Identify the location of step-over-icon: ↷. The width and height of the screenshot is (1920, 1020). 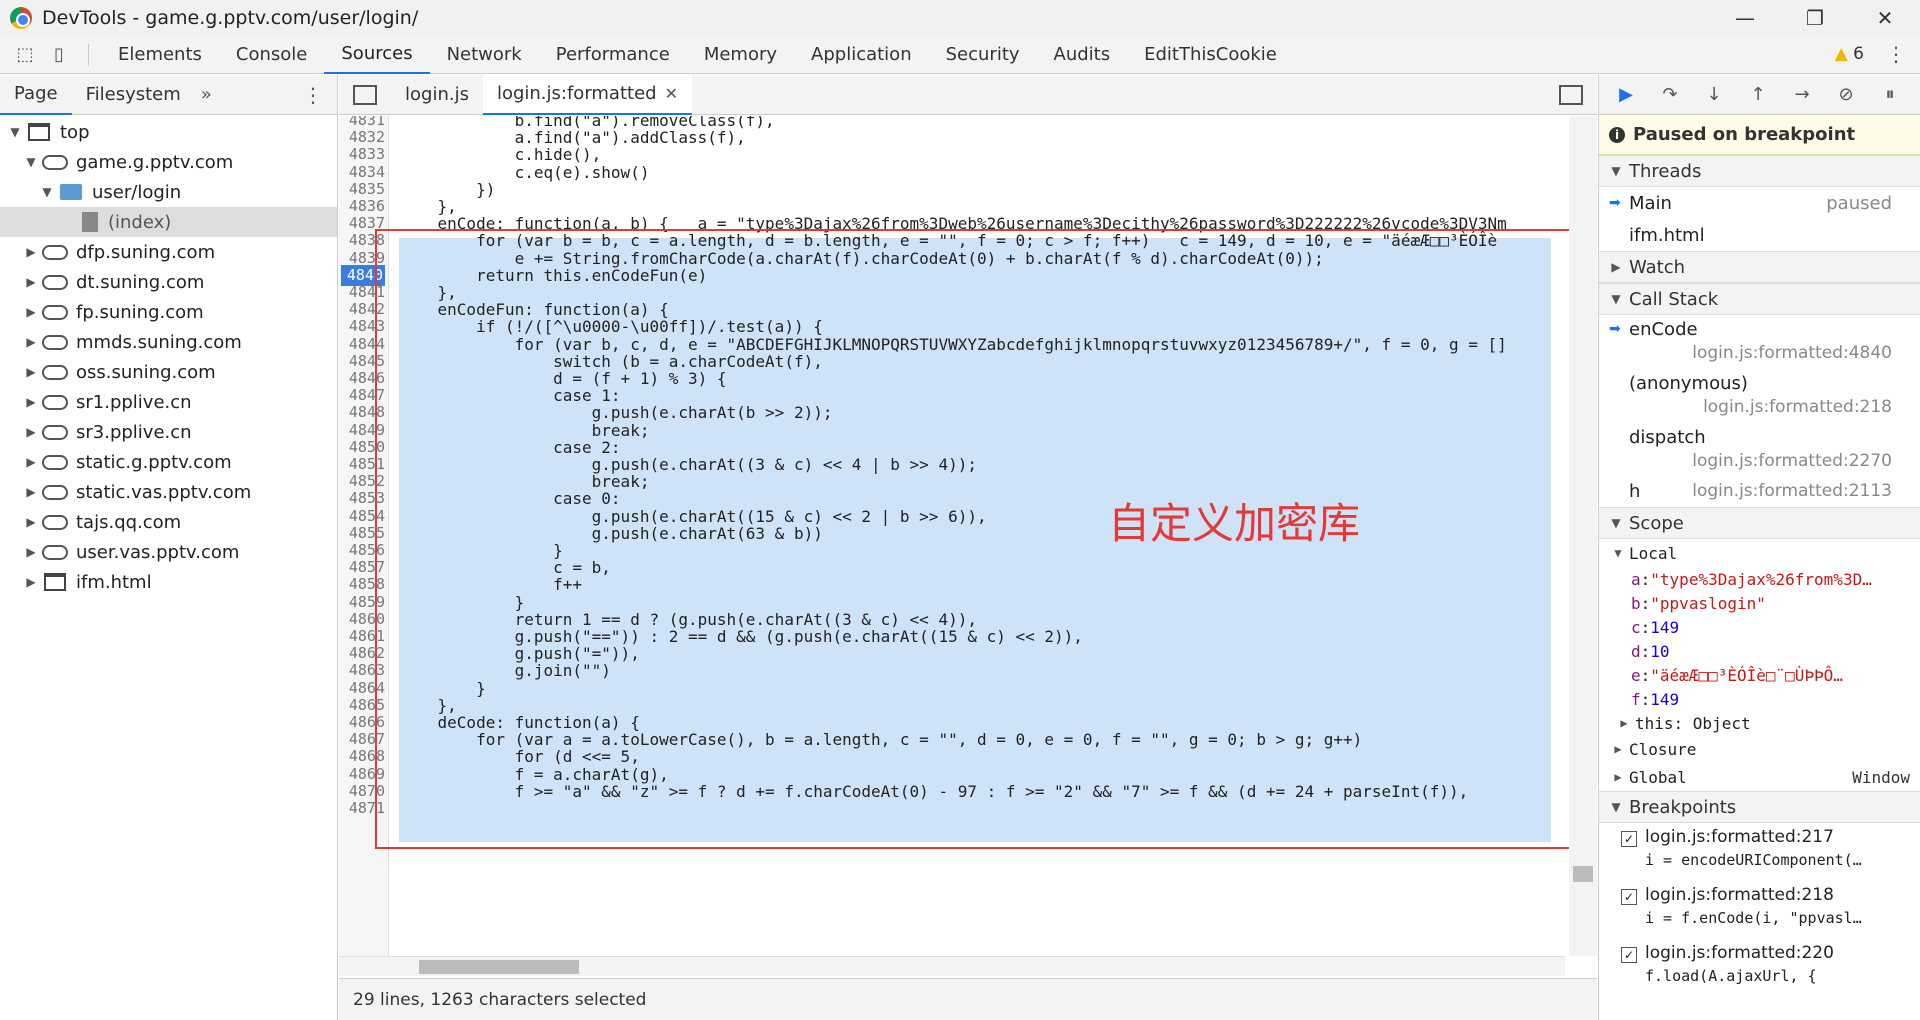
(1670, 95).